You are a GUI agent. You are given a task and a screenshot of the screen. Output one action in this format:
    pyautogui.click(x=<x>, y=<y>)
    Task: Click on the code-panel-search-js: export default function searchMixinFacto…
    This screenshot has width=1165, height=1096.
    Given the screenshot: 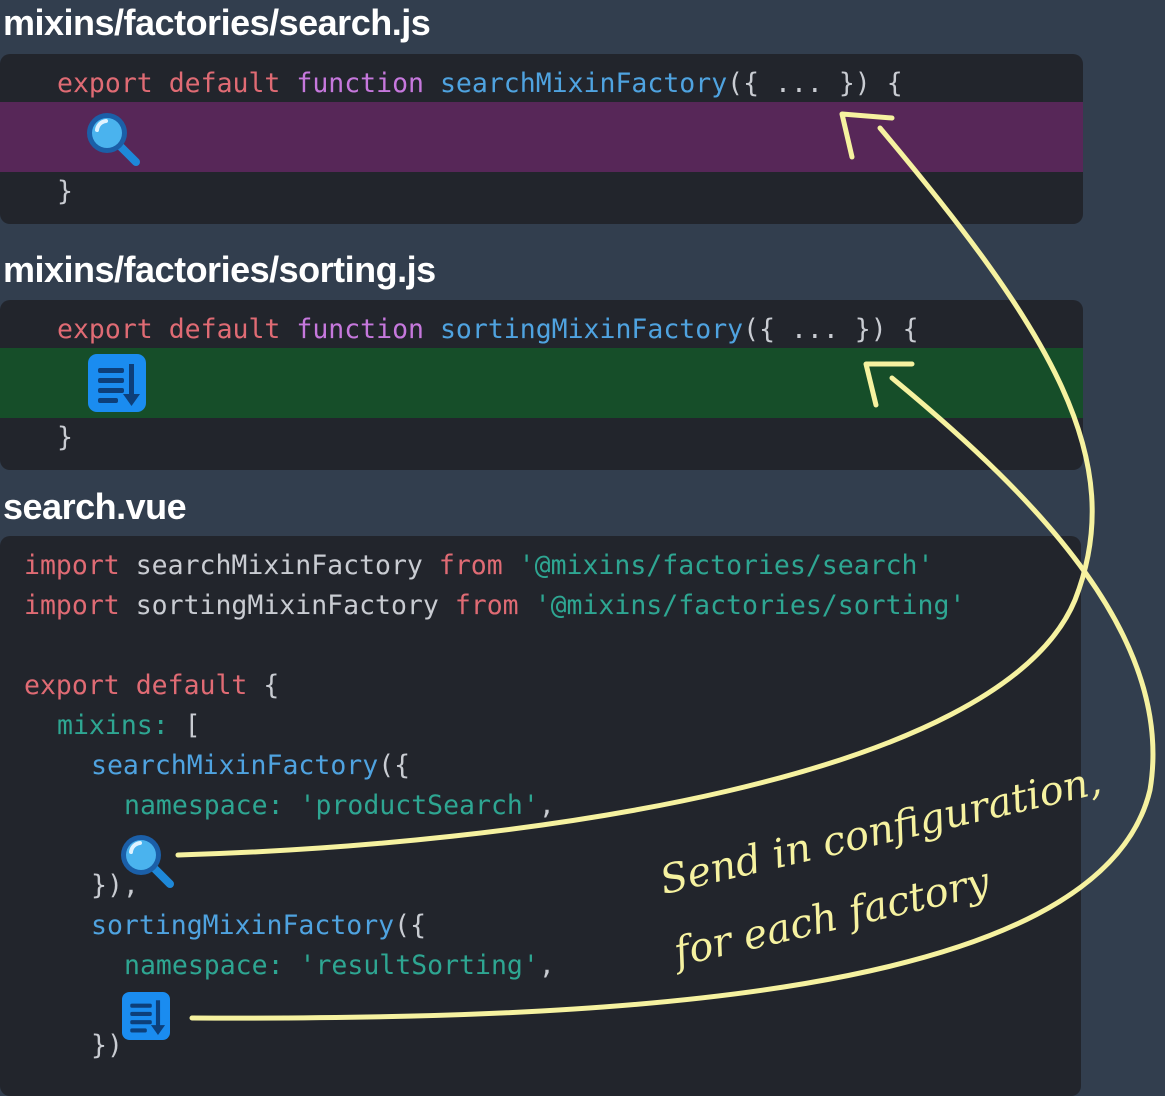 What is the action you would take?
    pyautogui.click(x=541, y=139)
    